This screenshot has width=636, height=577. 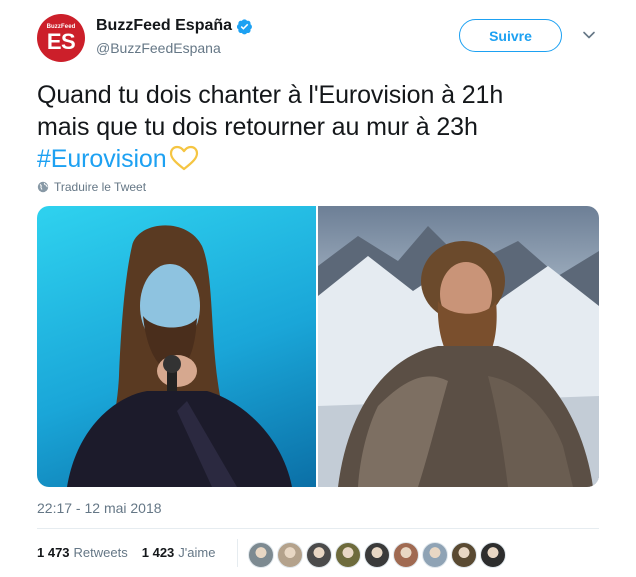 I want to click on hashtag-link: #Eurovision, so click(x=102, y=159).